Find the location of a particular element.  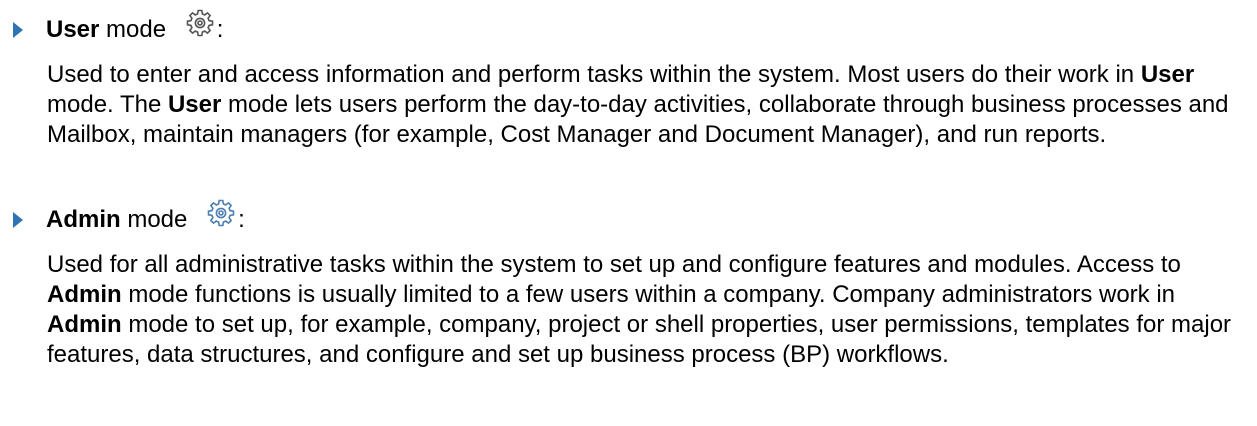

admin-mode-suffix: mode is located at coordinates (157, 219).